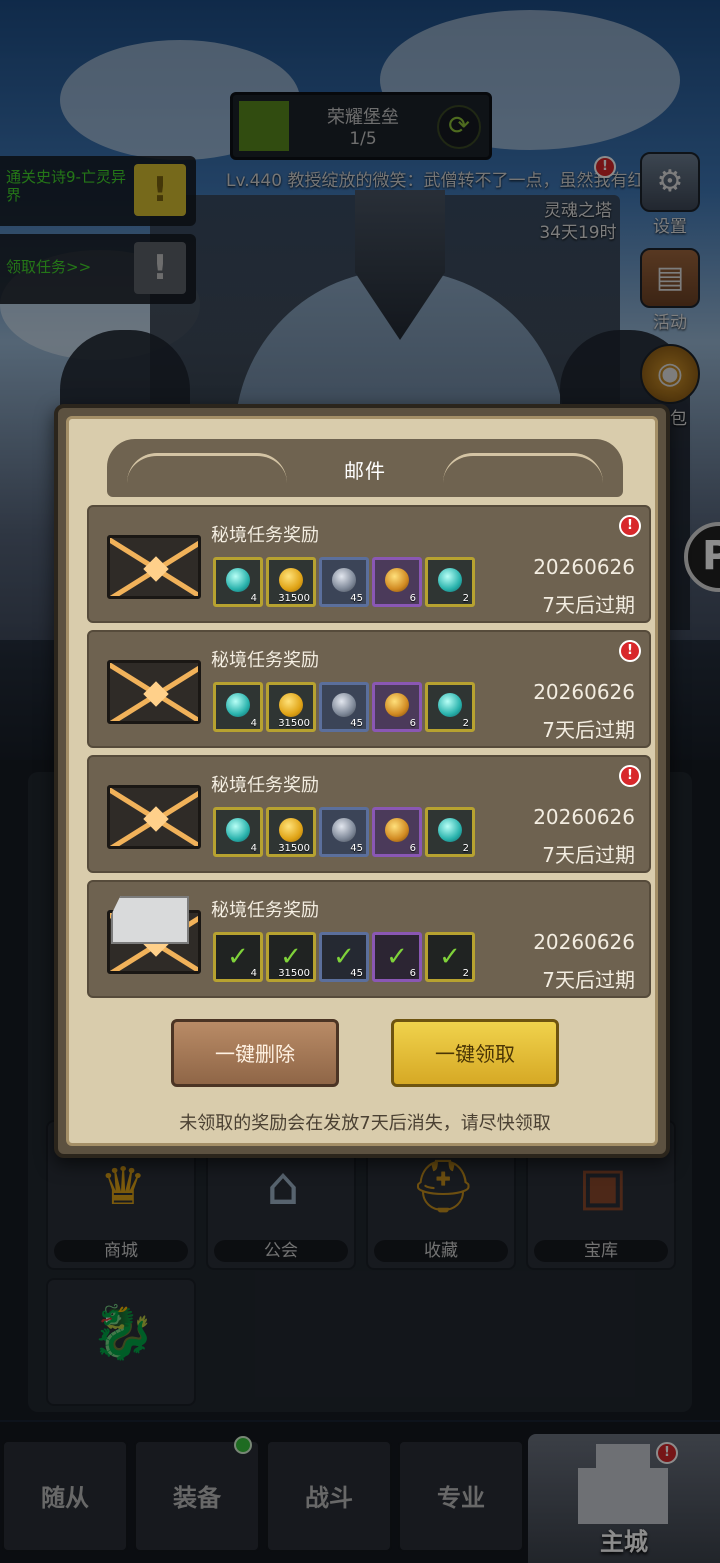 The width and height of the screenshot is (720, 1563). What do you see at coordinates (238, 957) in the screenshot?
I see `reward-item: ✓ 4` at bounding box center [238, 957].